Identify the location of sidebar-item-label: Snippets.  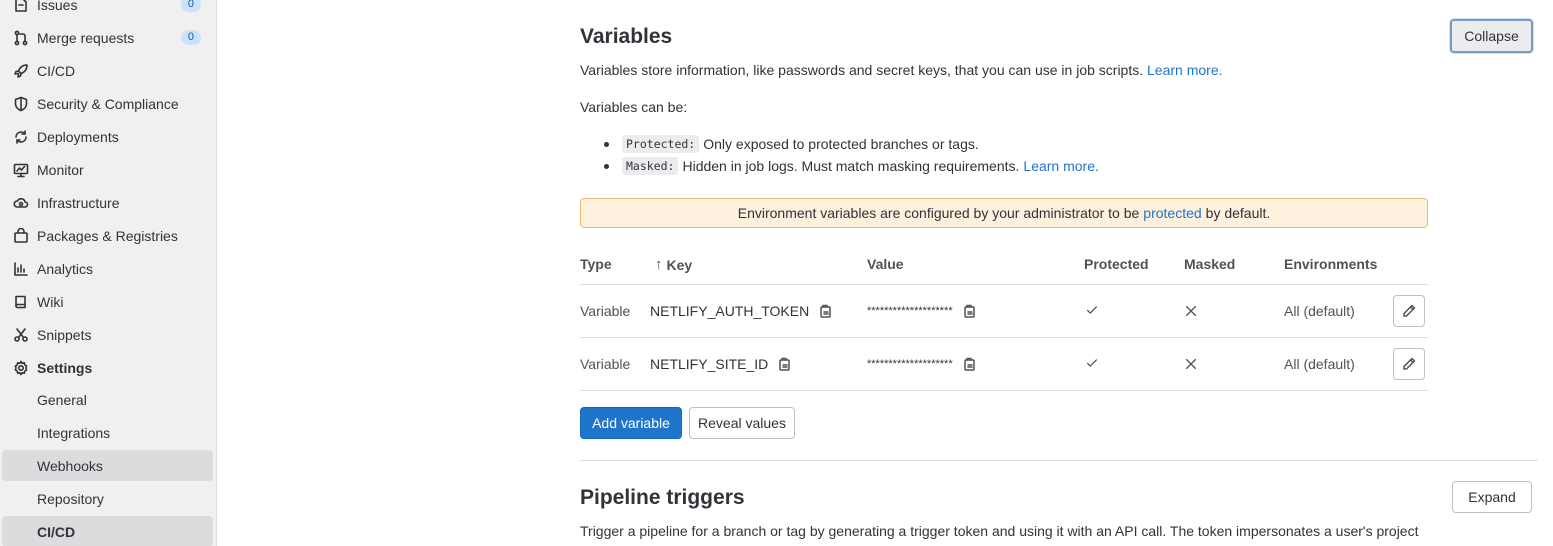
(64, 334).